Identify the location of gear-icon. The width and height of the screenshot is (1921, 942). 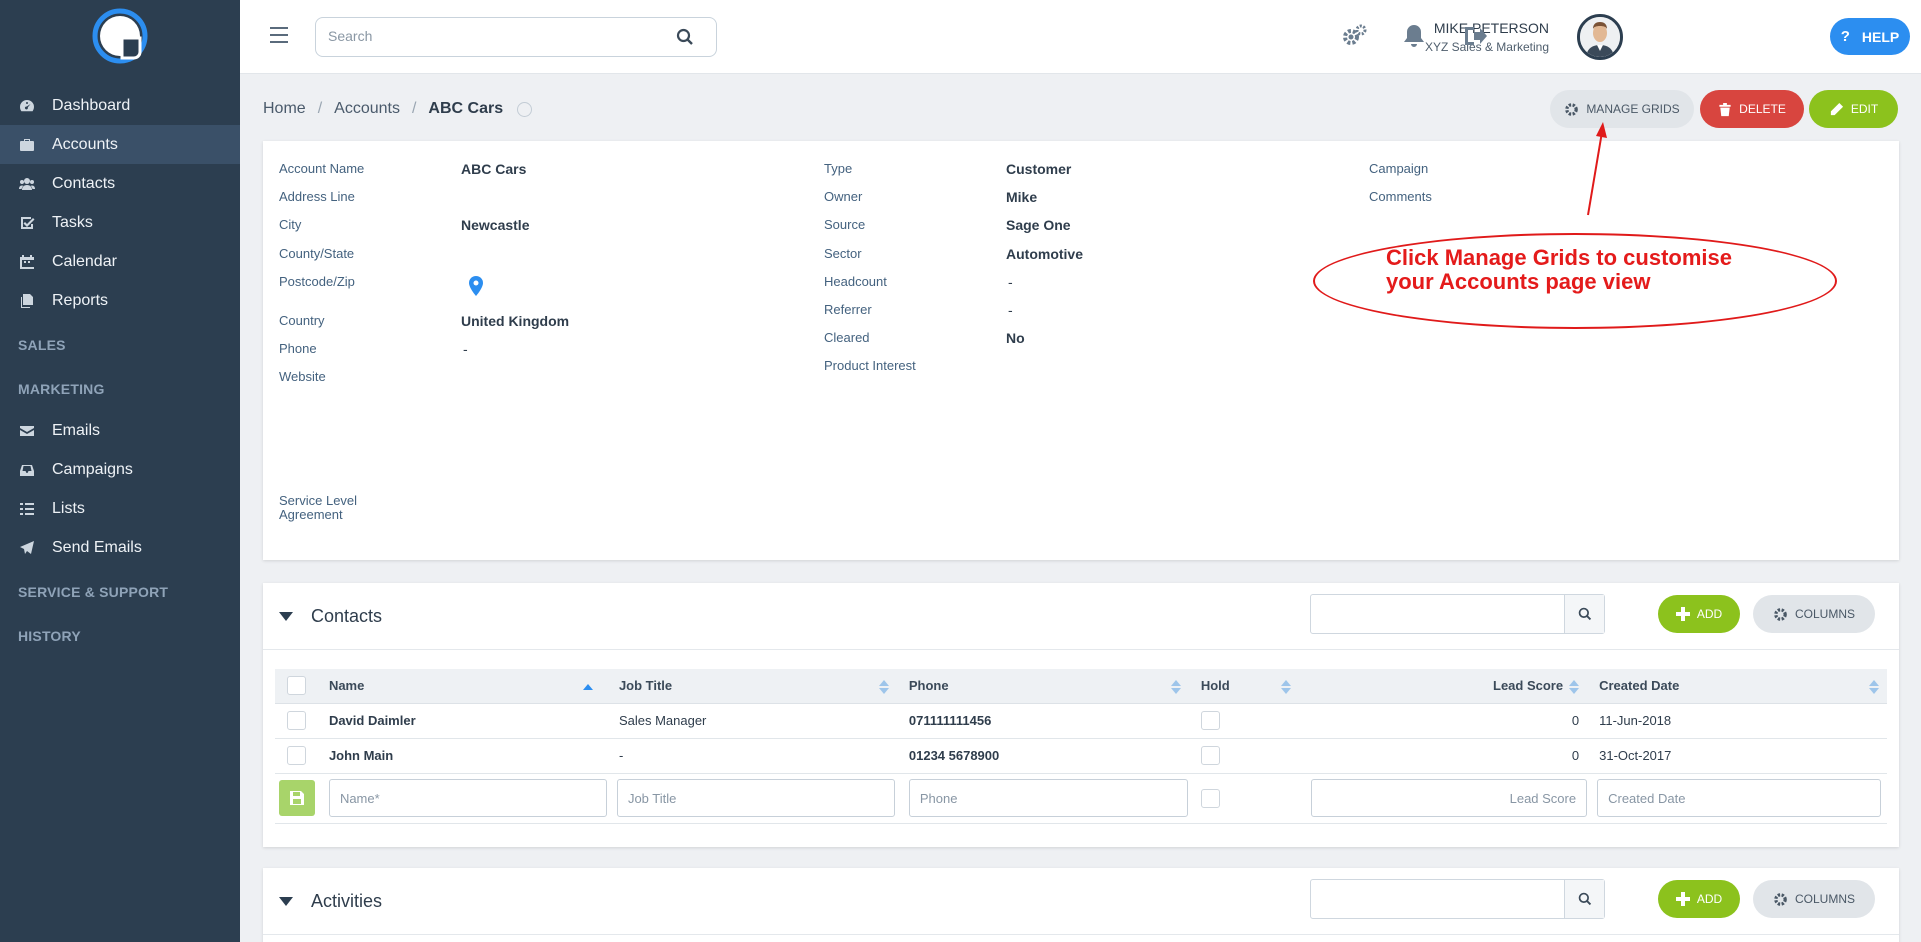
(1780, 614).